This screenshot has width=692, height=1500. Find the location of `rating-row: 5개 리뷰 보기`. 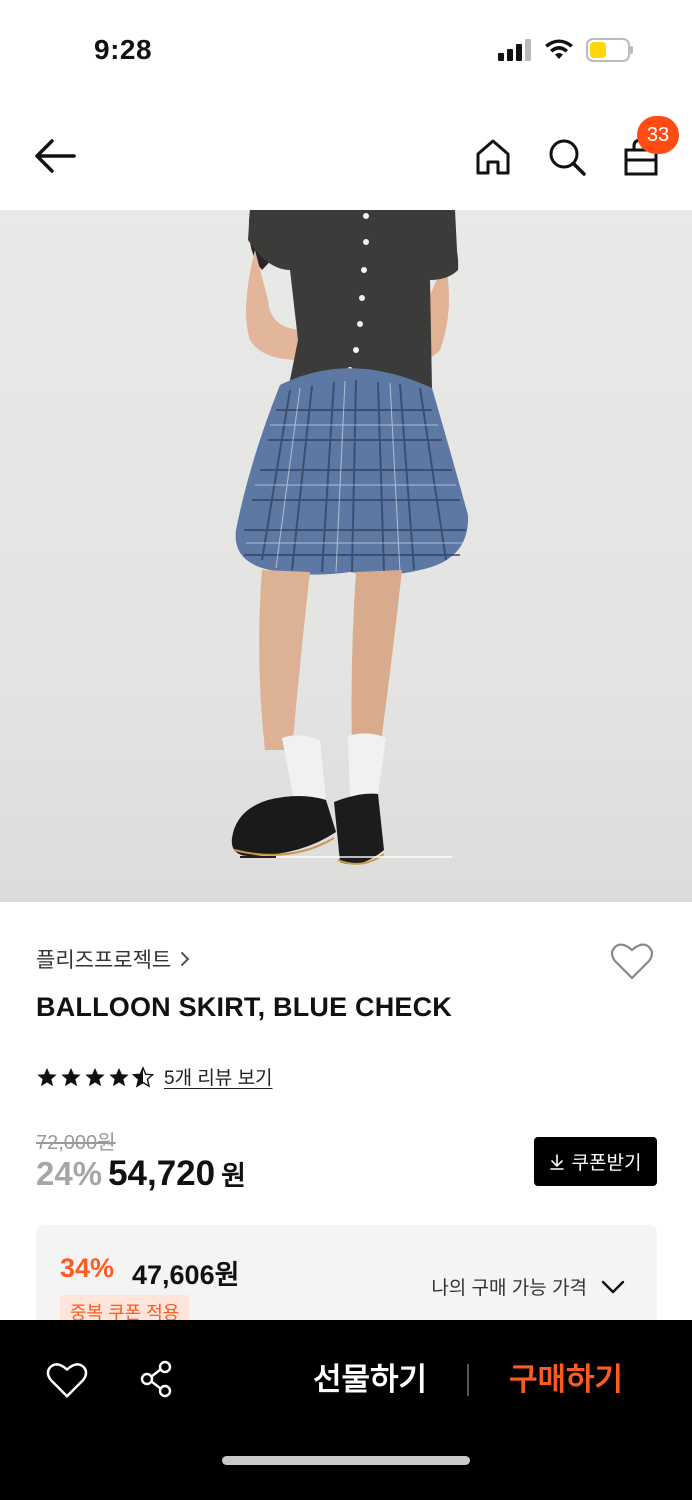

rating-row: 5개 리뷰 보기 is located at coordinates (154, 1076).